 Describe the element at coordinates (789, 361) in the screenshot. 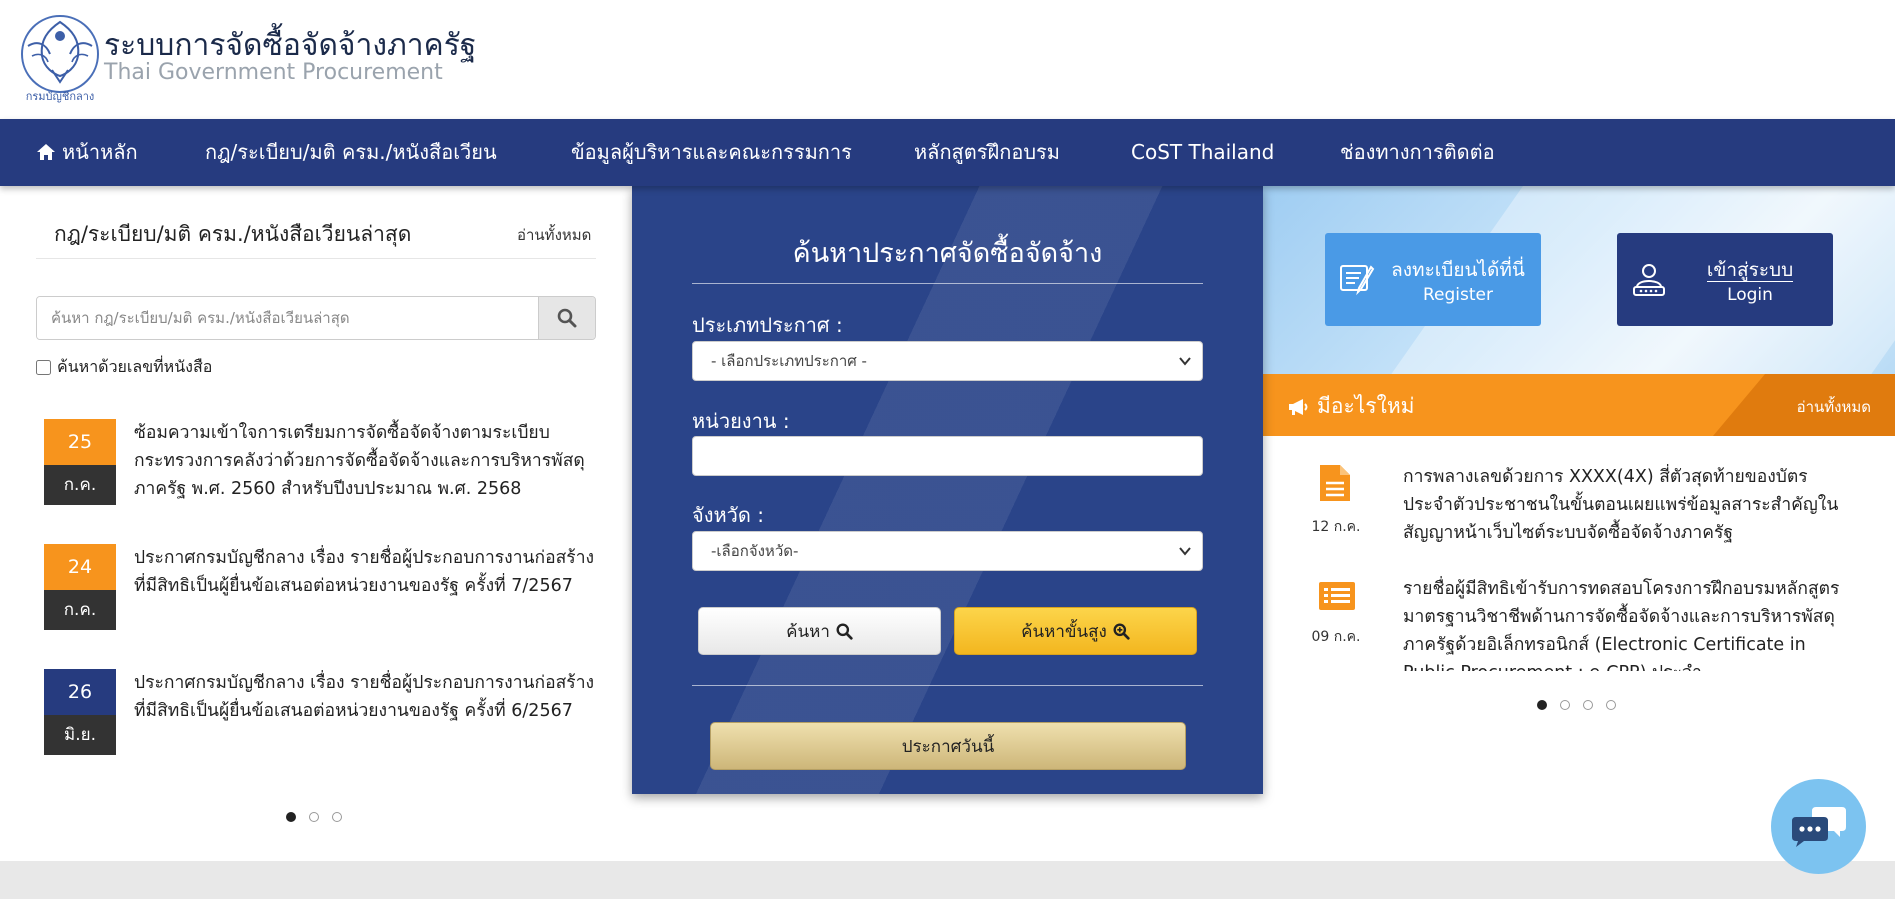

I see `announcement-type-value: - เลือกประเภทประกาศ -` at that location.